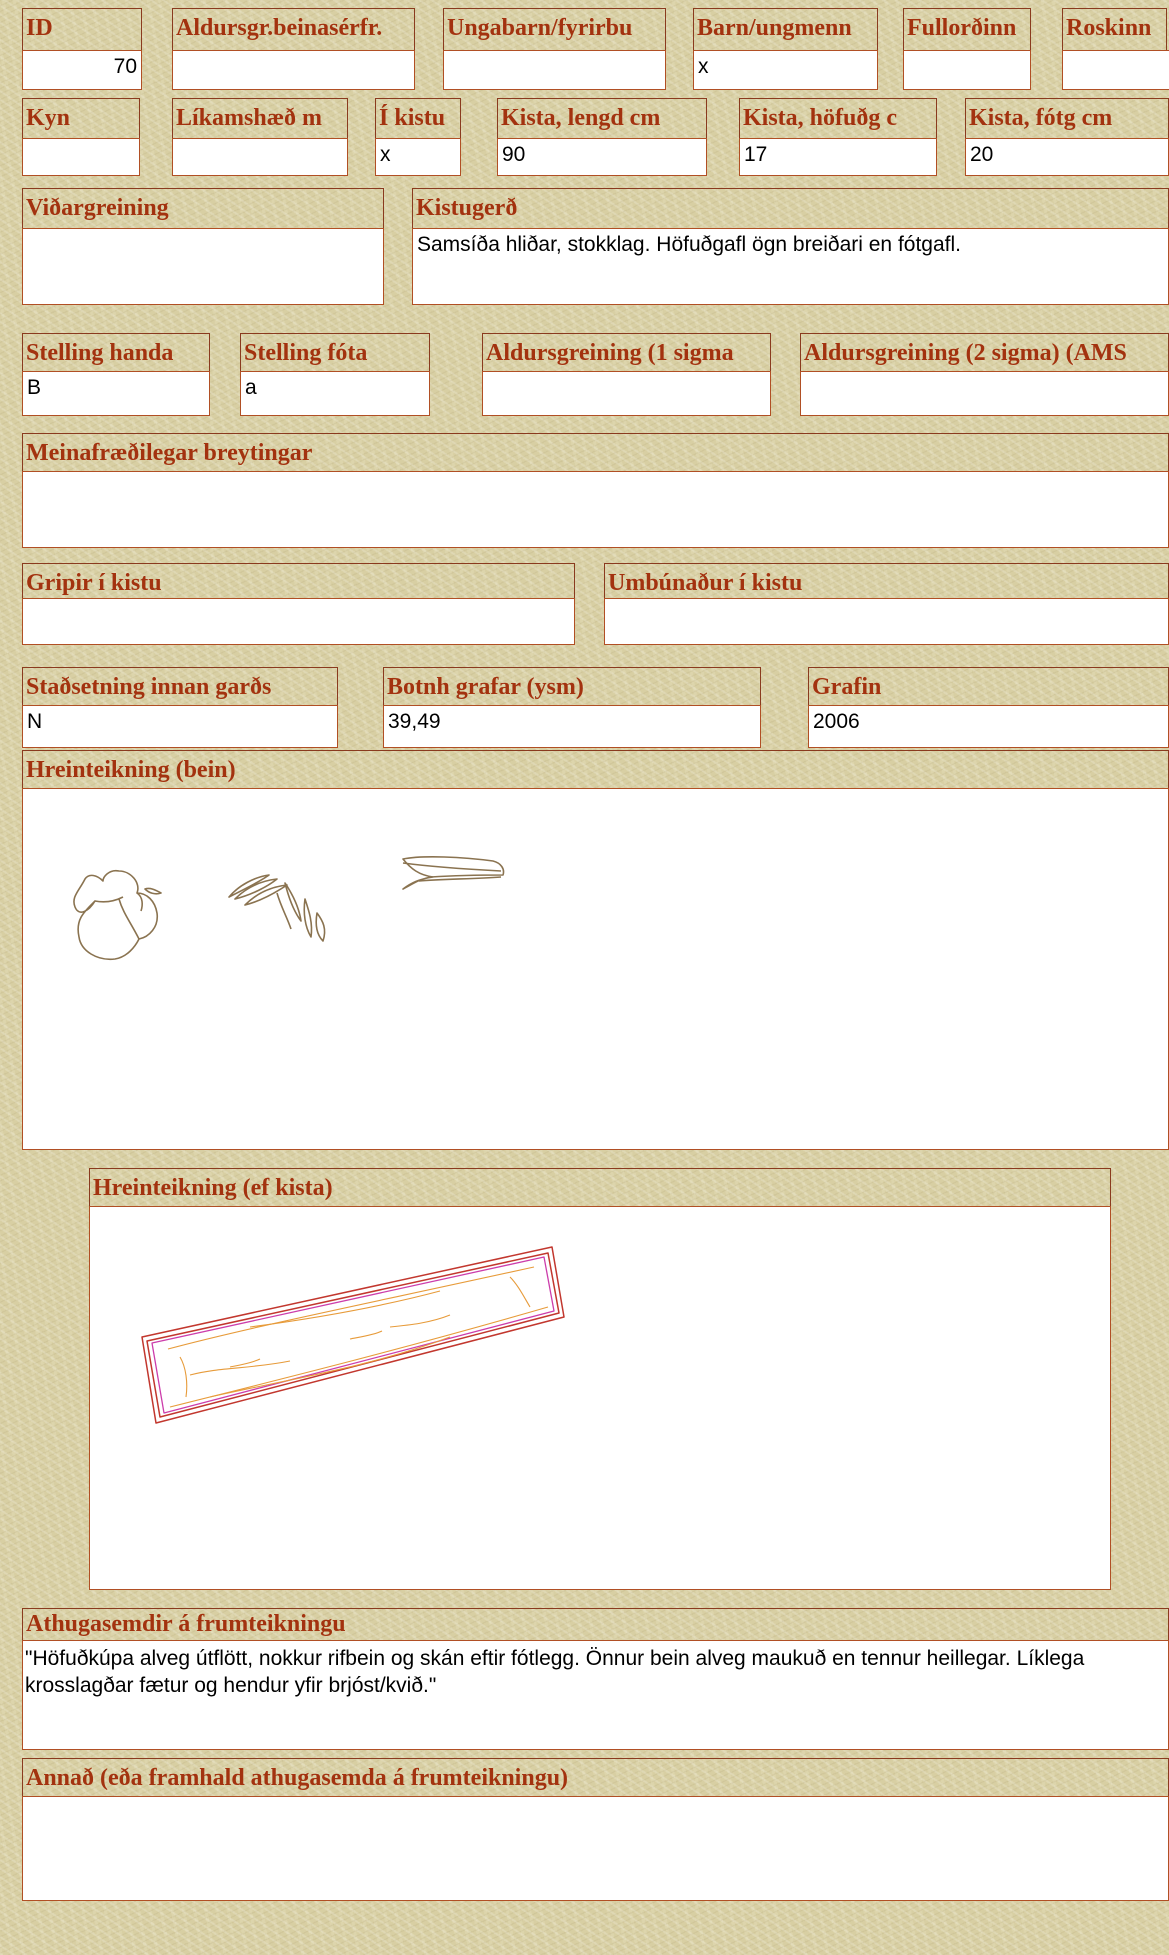  I want to click on kyn-input, so click(81, 157).